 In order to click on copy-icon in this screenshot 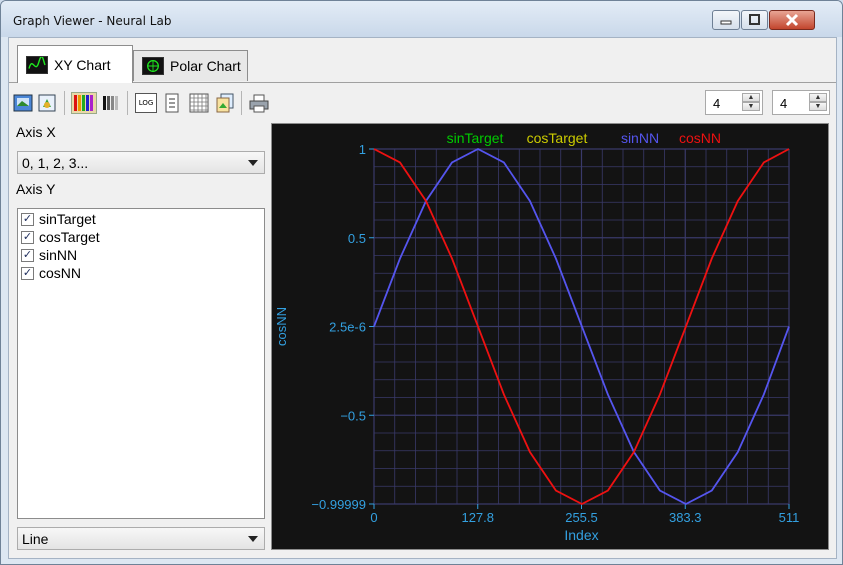, I will do `click(225, 103)`.